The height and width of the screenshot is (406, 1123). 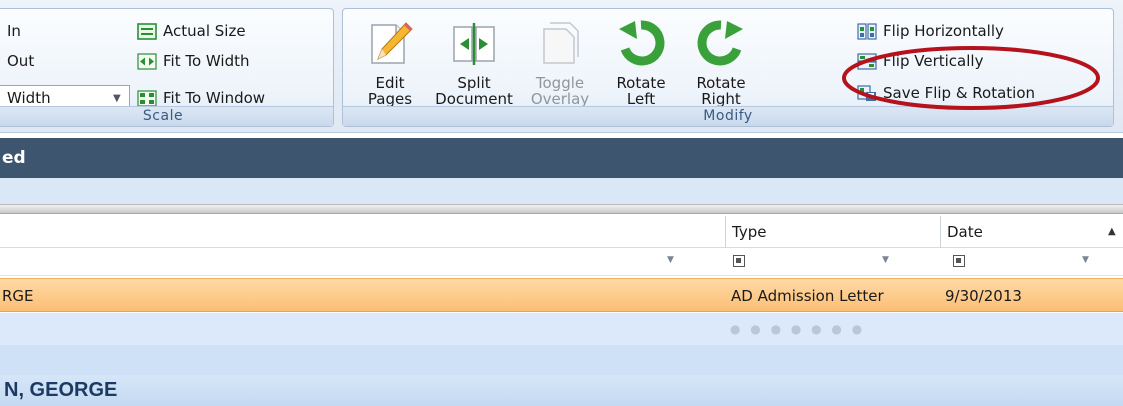 What do you see at coordinates (392, 43) in the screenshot?
I see `edit-pages-icon` at bounding box center [392, 43].